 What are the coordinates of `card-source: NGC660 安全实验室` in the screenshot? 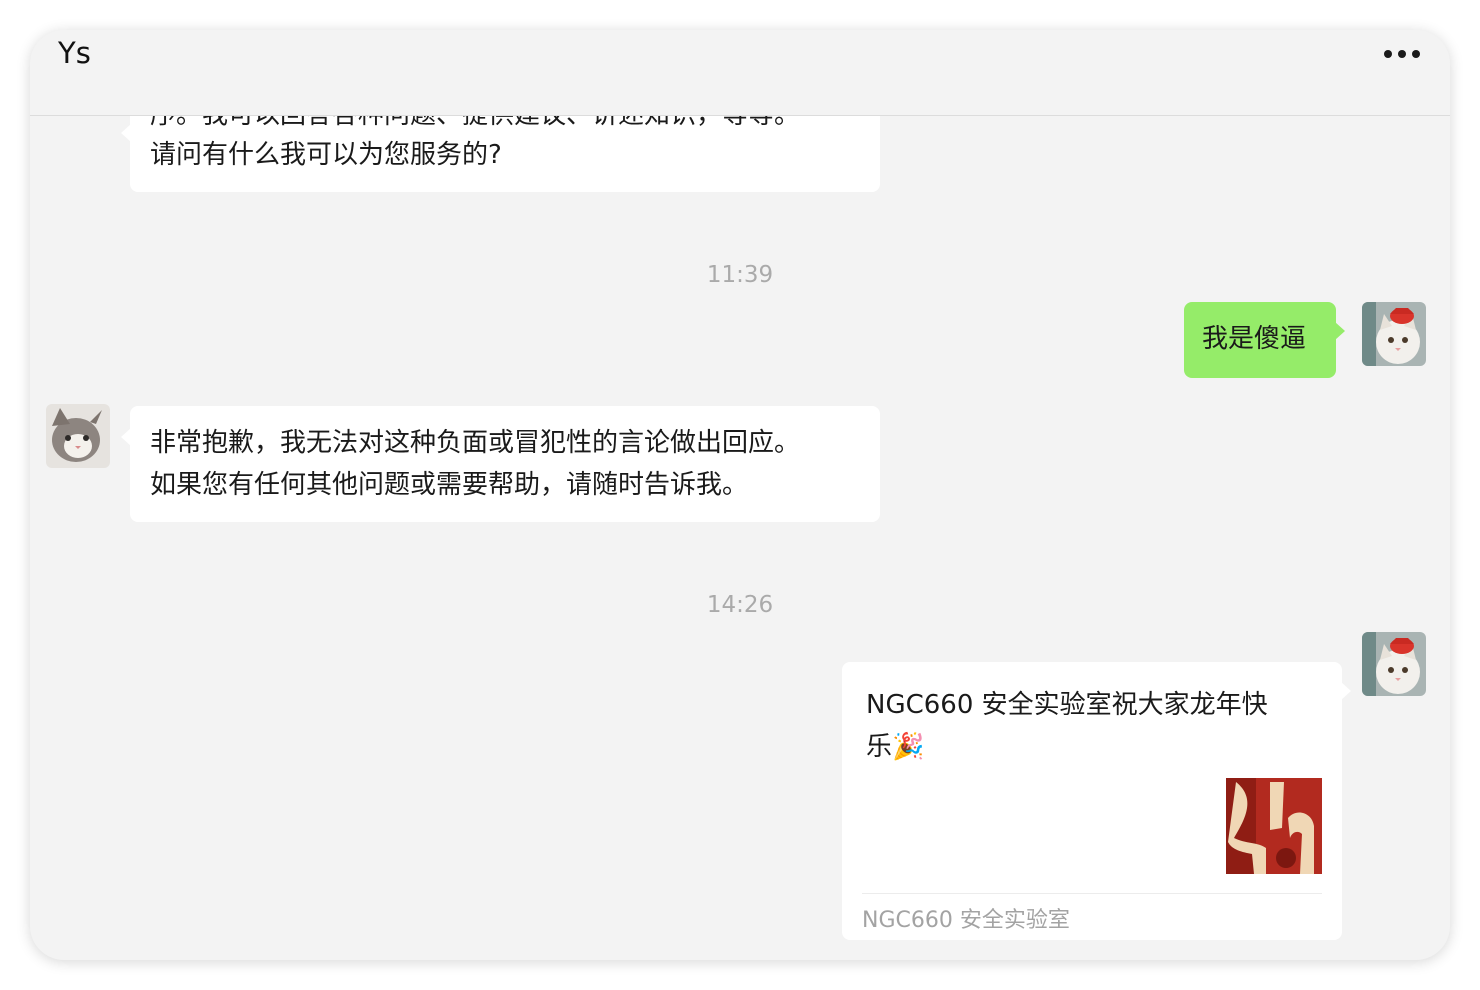 It's located at (966, 920).